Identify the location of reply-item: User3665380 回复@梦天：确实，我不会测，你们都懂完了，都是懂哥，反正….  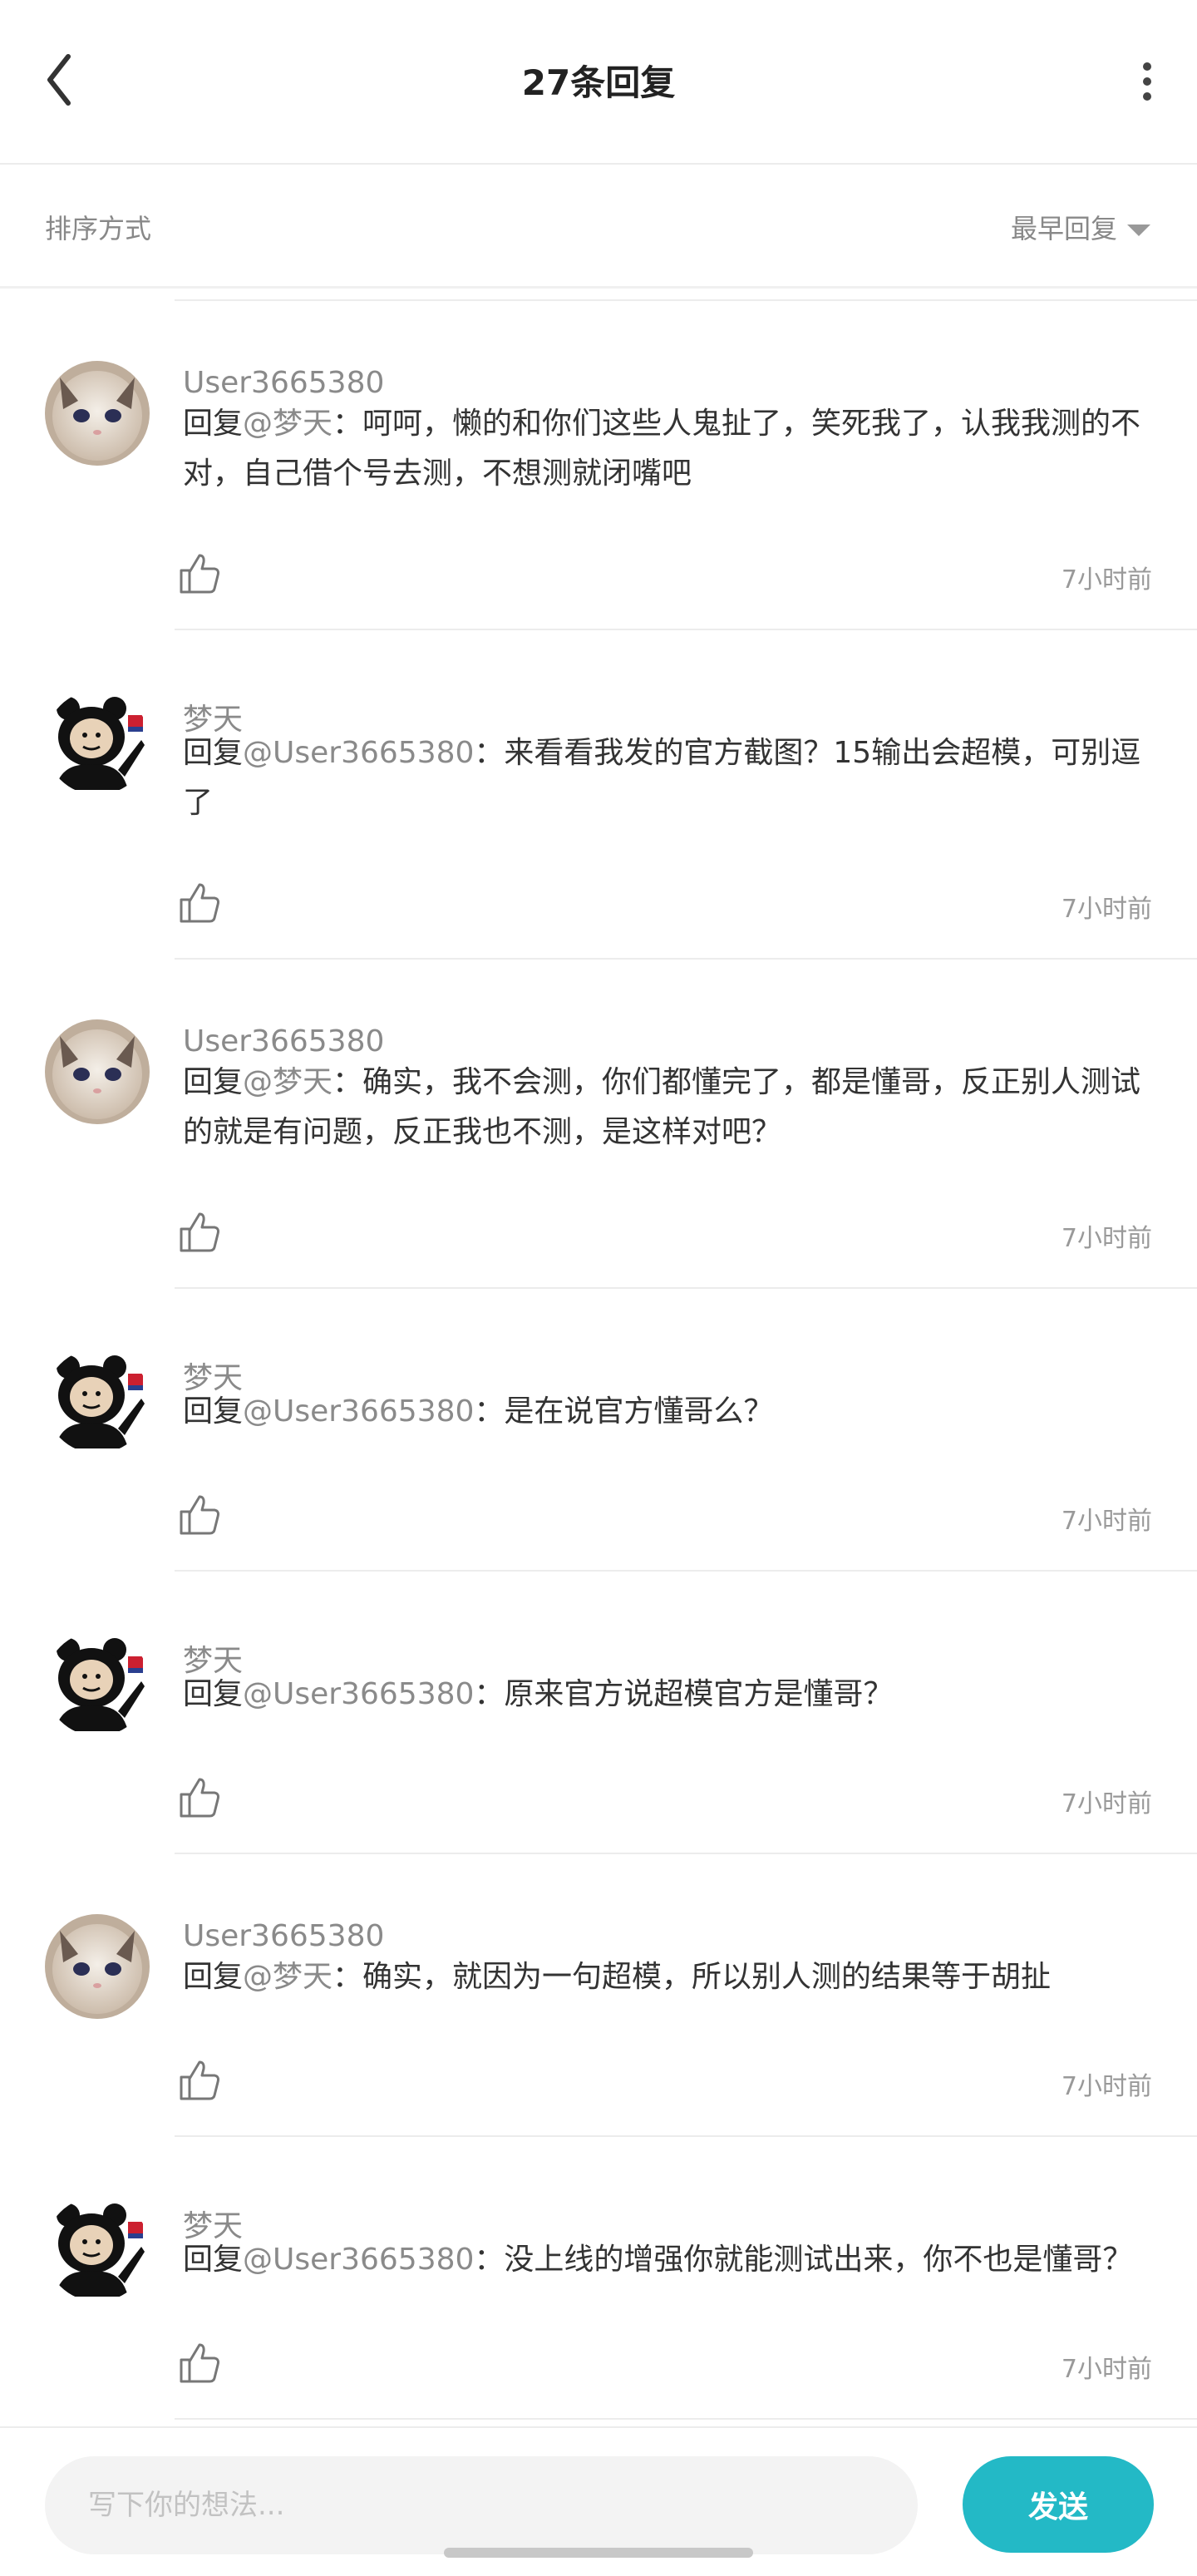
(598, 1122).